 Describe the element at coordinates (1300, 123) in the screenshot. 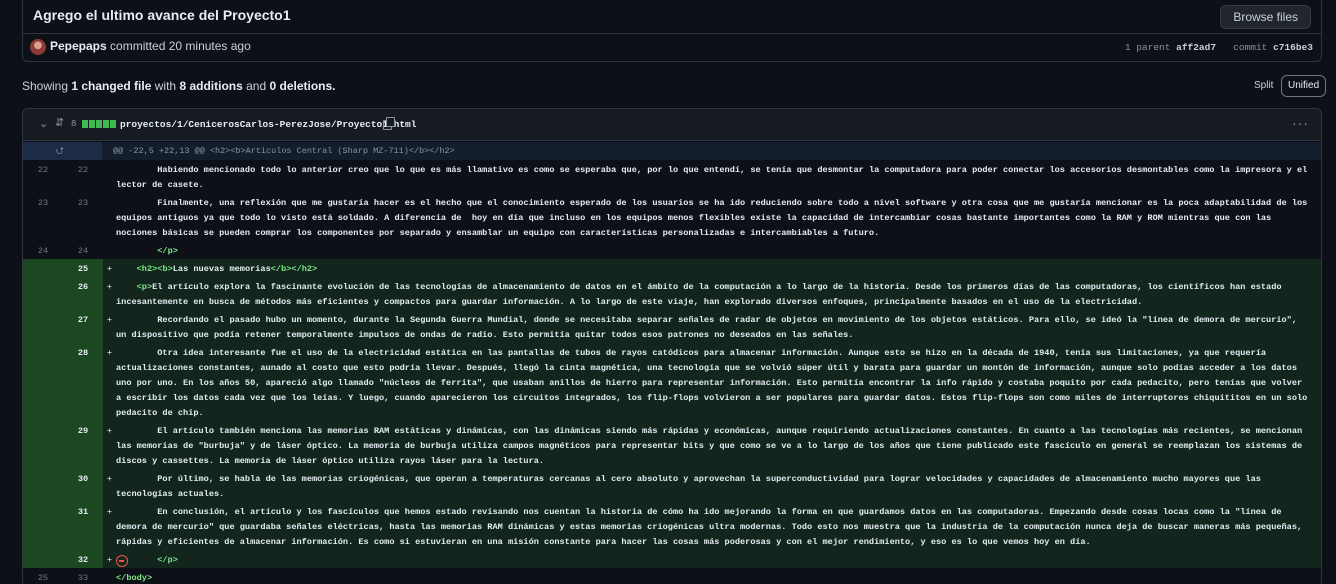

I see `kebab-icon: ···` at that location.